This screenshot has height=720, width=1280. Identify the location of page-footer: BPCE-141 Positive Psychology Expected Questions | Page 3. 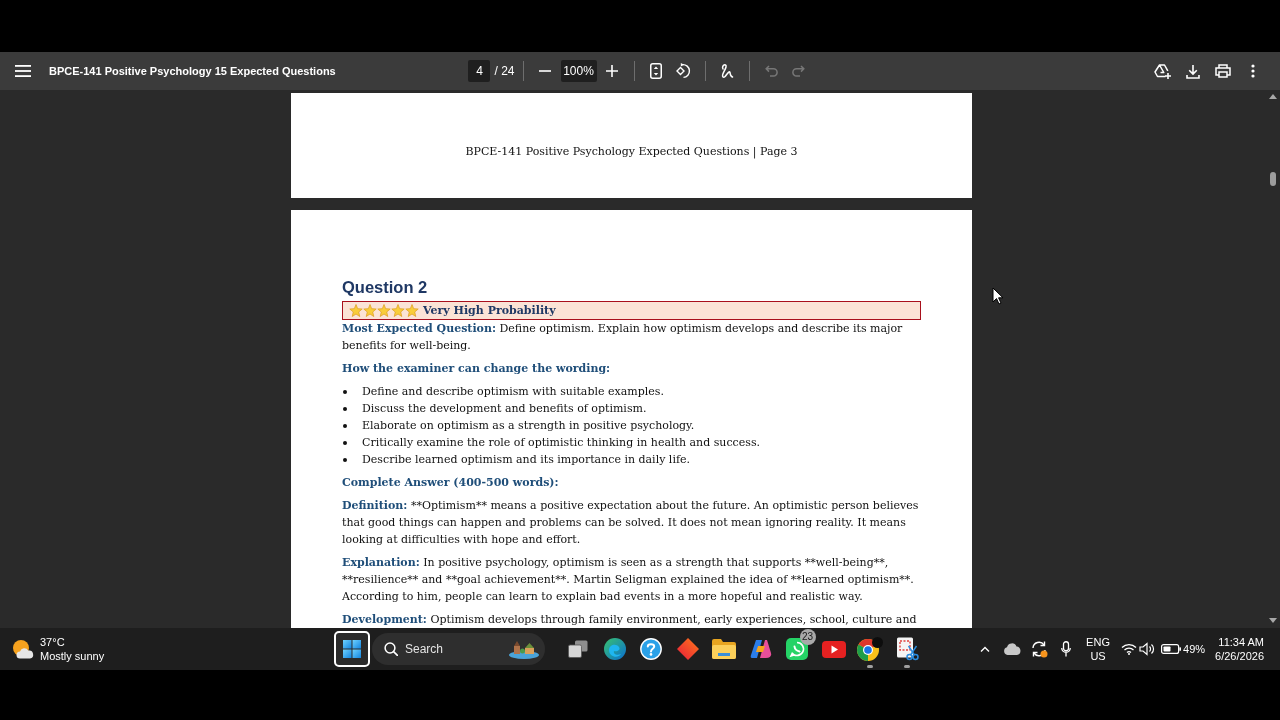
(631, 151).